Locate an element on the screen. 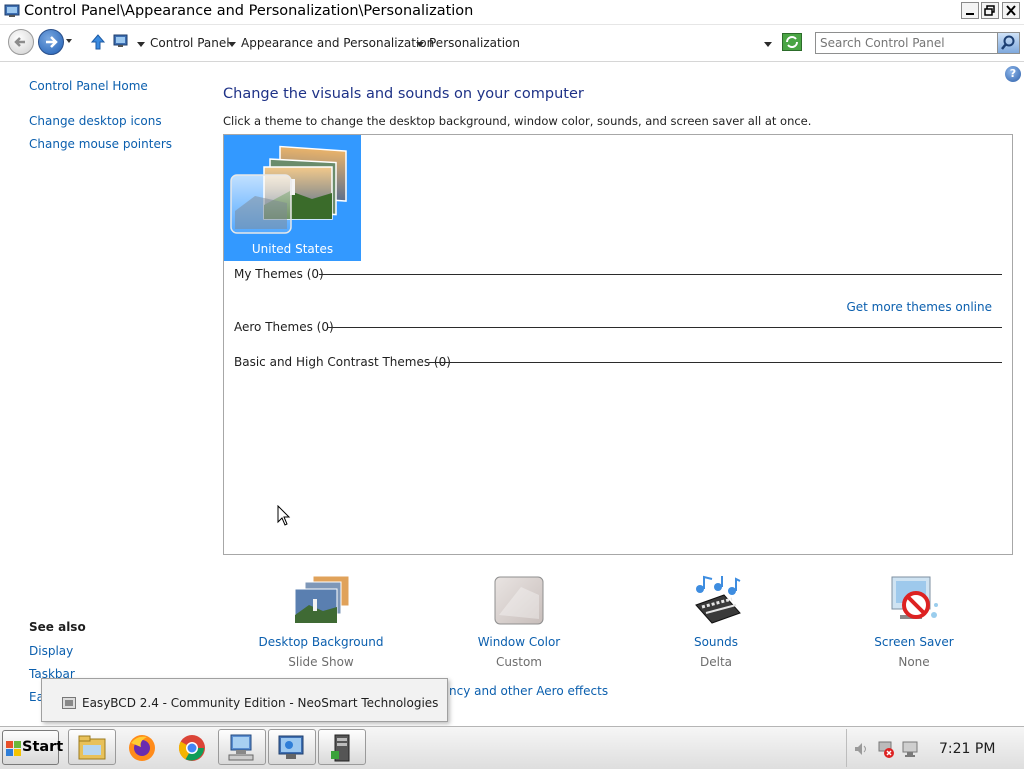 The image size is (1024, 769). start-button: Start is located at coordinates (32, 747).